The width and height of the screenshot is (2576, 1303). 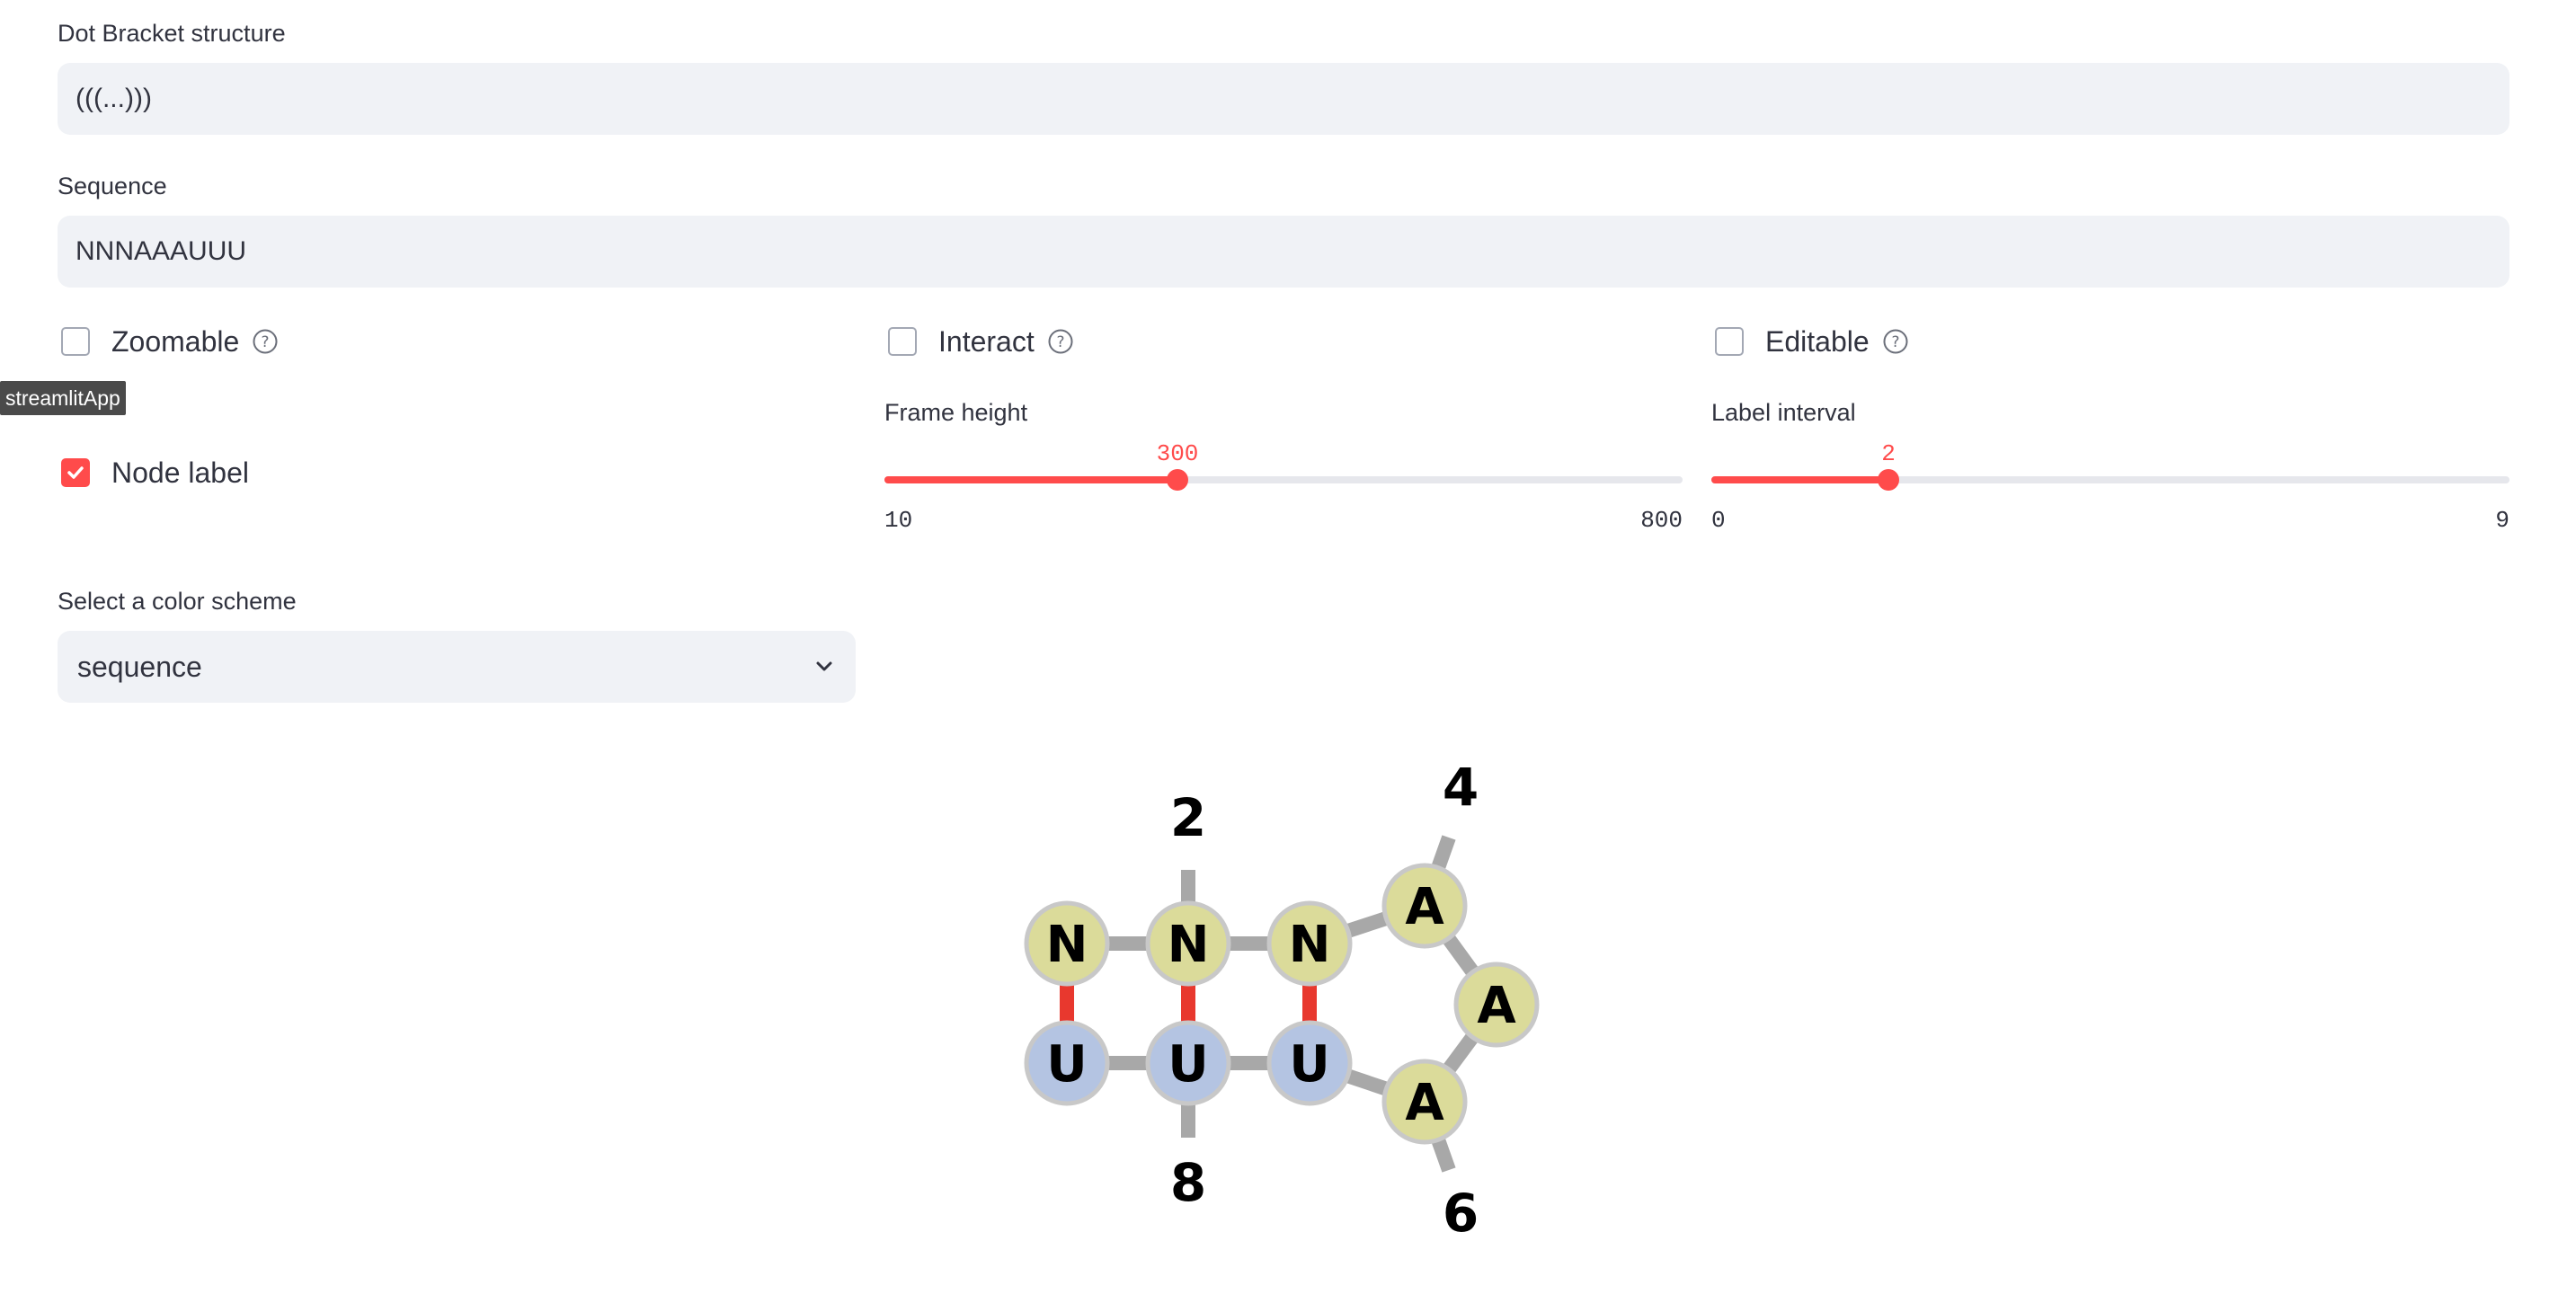 What do you see at coordinates (1188, 817) in the screenshot?
I see `number-label: 2` at bounding box center [1188, 817].